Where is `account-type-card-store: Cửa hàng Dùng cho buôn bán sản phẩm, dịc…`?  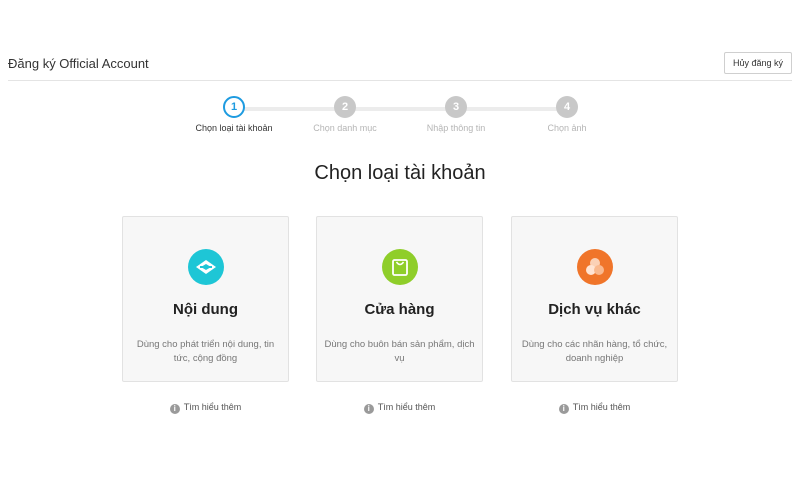 account-type-card-store: Cửa hàng Dùng cho buôn bán sản phẩm, dịc… is located at coordinates (399, 299).